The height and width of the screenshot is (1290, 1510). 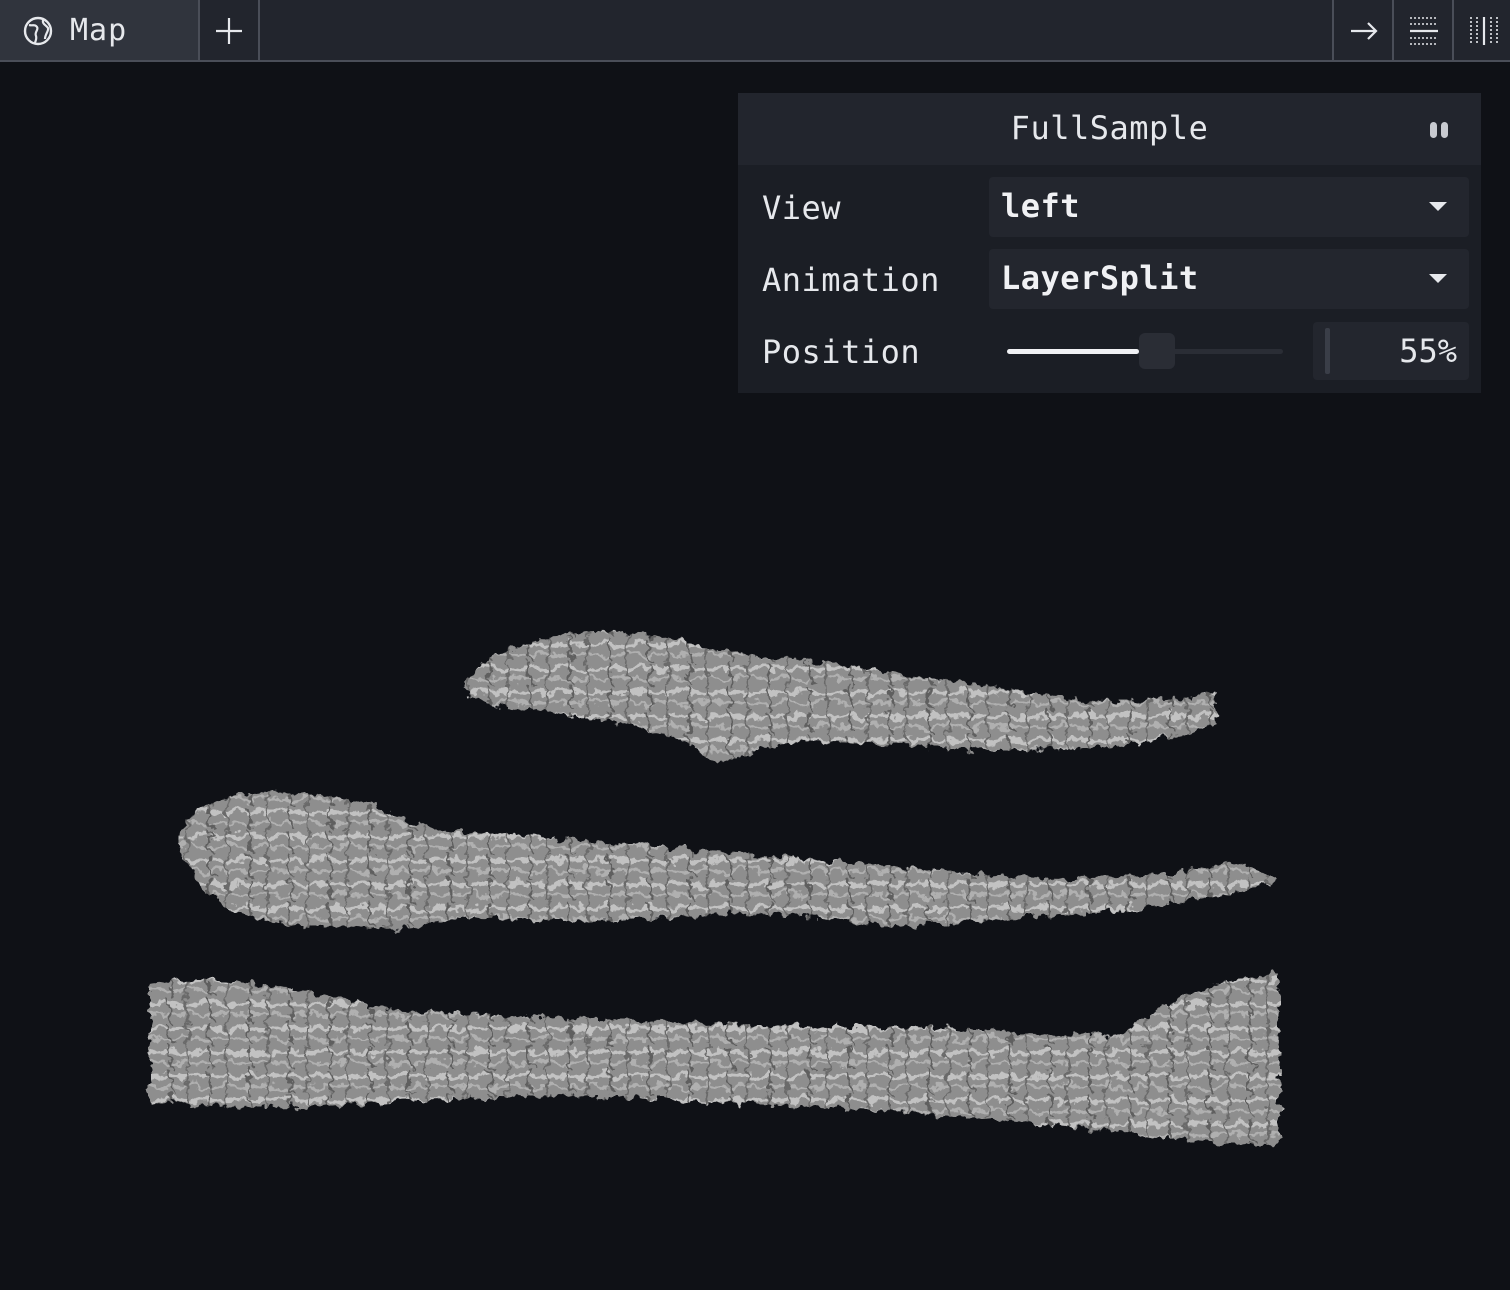 I want to click on split-horizontal-icon, so click(x=1424, y=31).